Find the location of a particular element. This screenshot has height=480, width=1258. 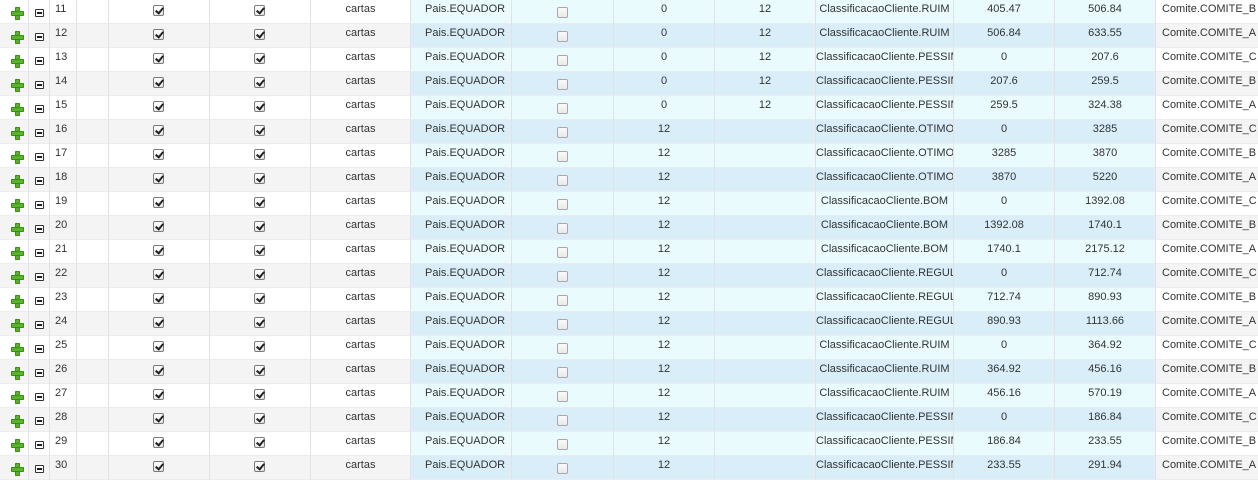

min-cell: 712.74 is located at coordinates (1004, 300).